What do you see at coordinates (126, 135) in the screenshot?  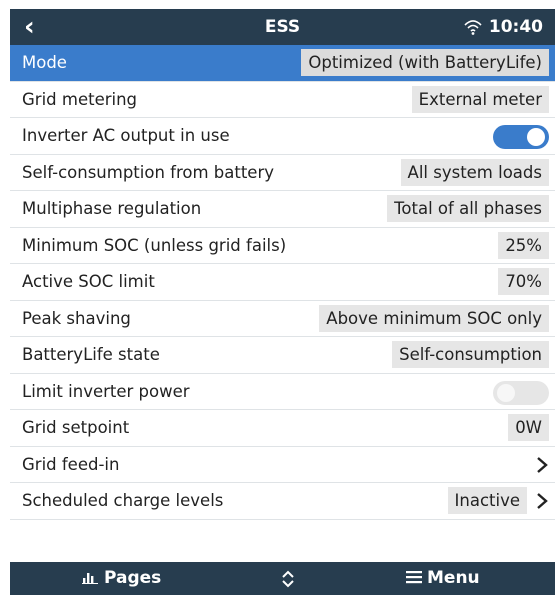 I see `row-label: Inverter AC output in use` at bounding box center [126, 135].